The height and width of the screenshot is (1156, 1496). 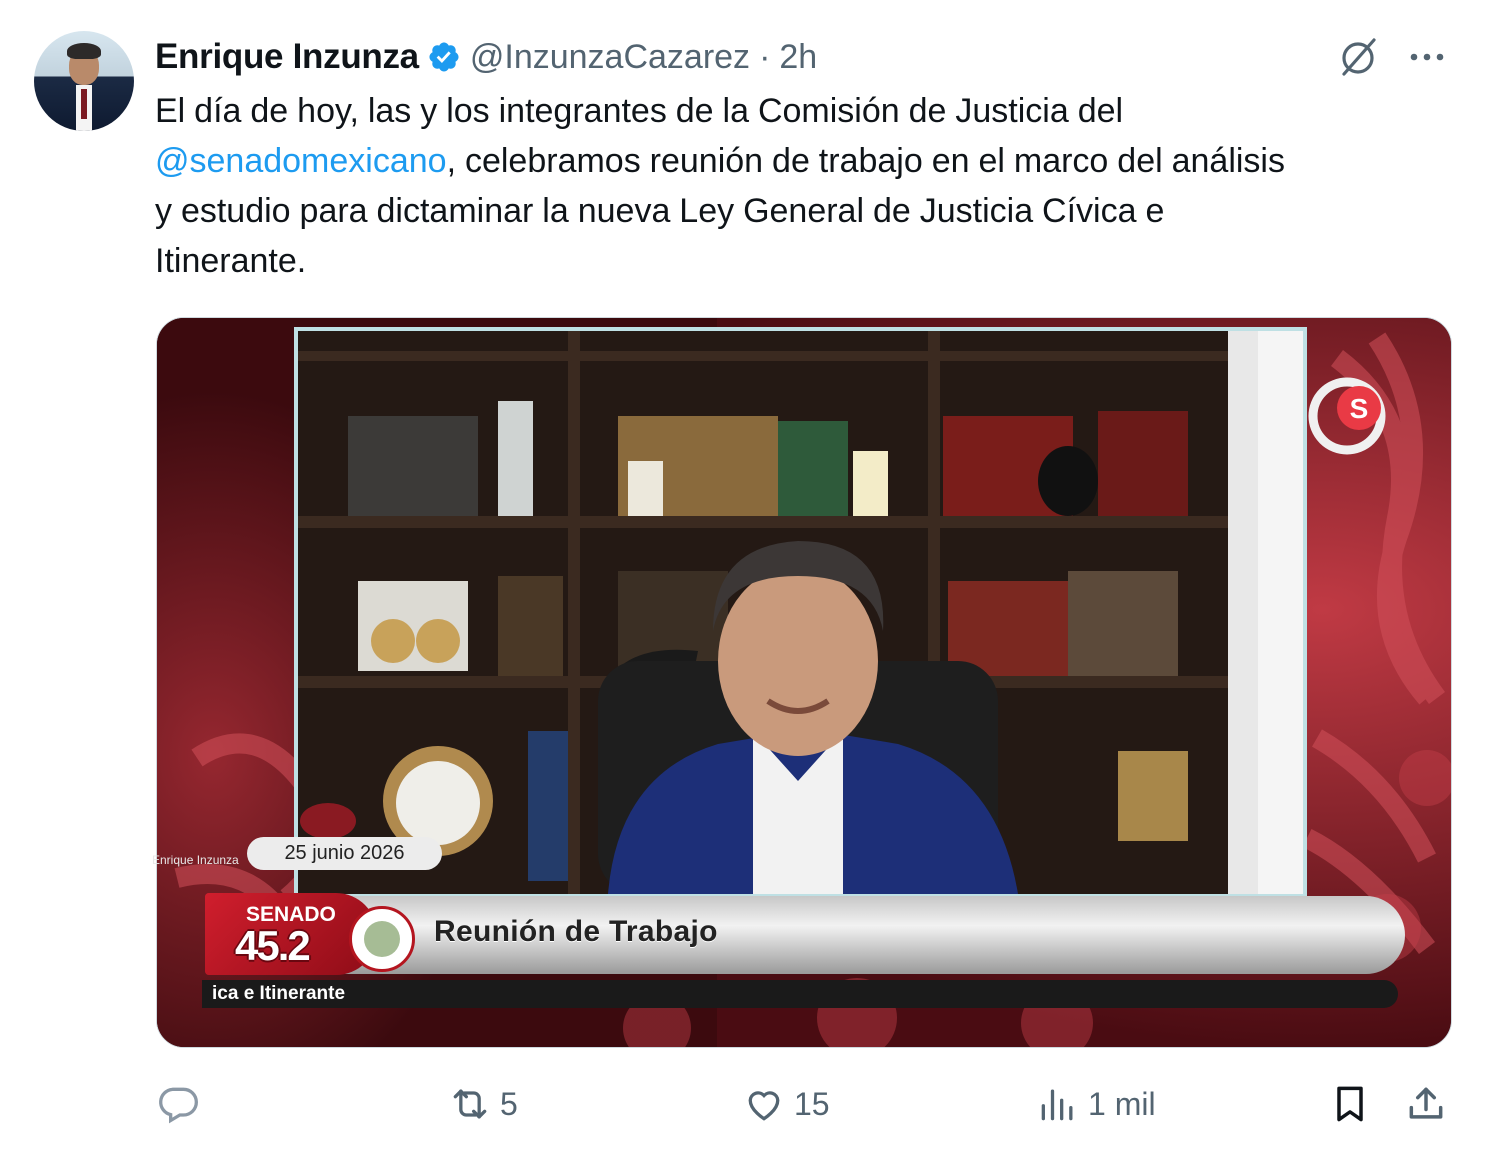 I want to click on senate-seal-icon, so click(x=382, y=939).